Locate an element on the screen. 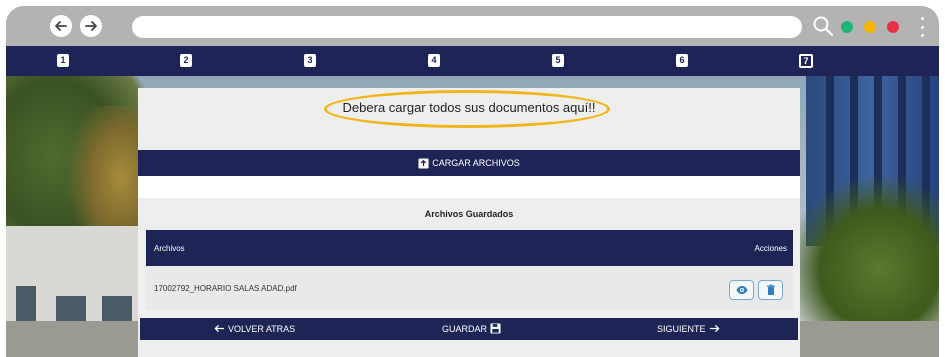 The height and width of the screenshot is (357, 945). step-3: 3 is located at coordinates (310, 60).